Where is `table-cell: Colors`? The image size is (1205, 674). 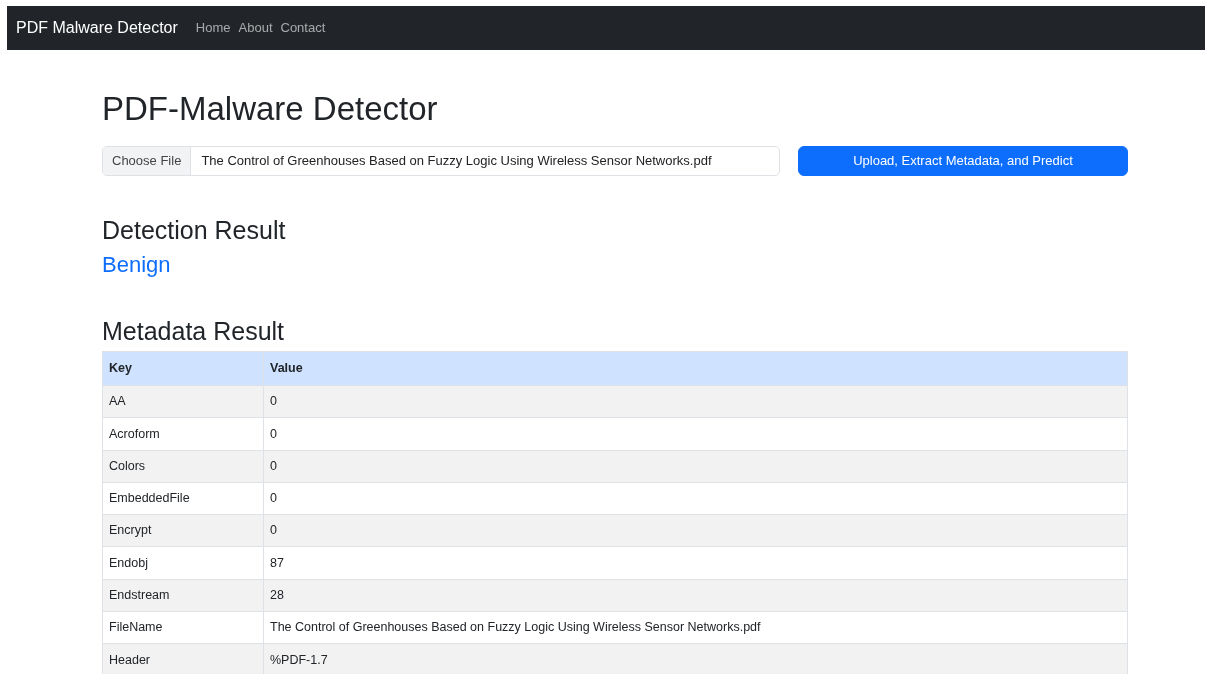 table-cell: Colors is located at coordinates (183, 466).